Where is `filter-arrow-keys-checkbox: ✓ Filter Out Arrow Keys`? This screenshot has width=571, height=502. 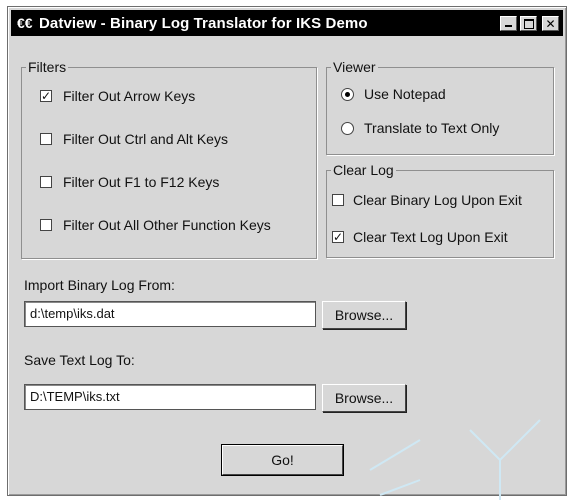 filter-arrow-keys-checkbox: ✓ Filter Out Arrow Keys is located at coordinates (117, 96).